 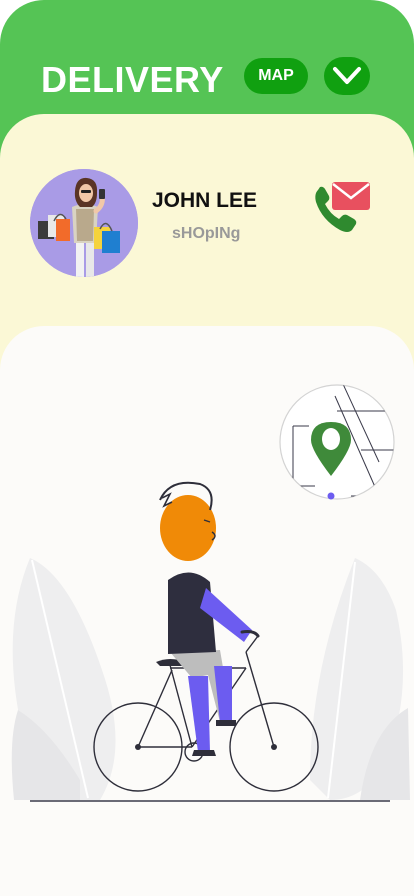 I want to click on avatar, so click(x=84, y=223).